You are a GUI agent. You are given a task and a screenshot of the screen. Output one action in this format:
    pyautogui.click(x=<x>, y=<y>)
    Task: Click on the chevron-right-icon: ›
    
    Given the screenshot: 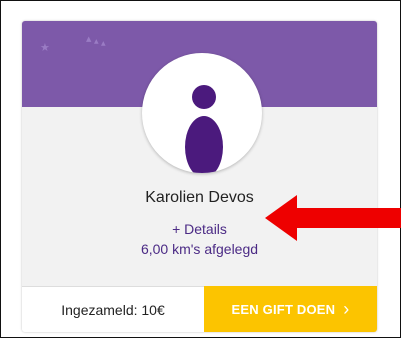 What is the action you would take?
    pyautogui.click(x=346, y=308)
    